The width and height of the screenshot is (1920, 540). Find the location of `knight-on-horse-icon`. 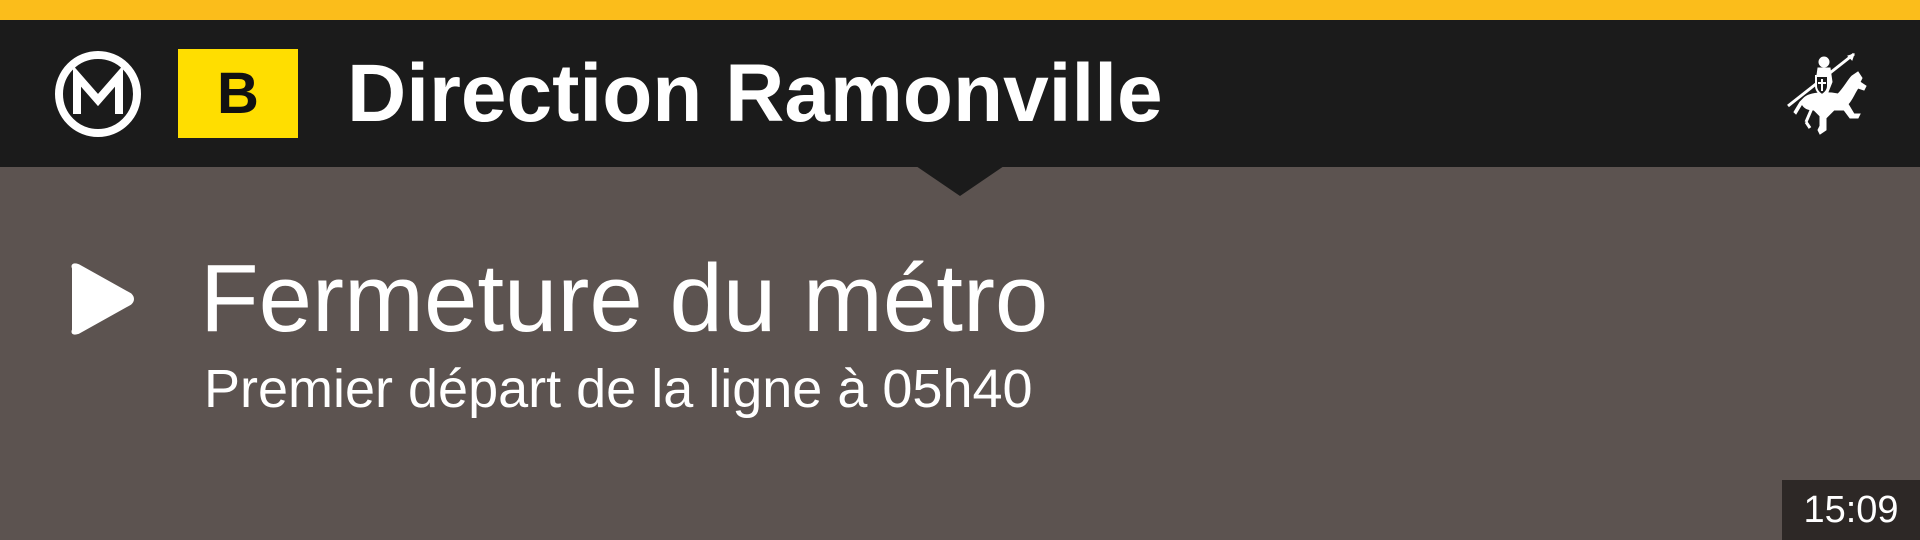

knight-on-horse-icon is located at coordinates (1827, 93).